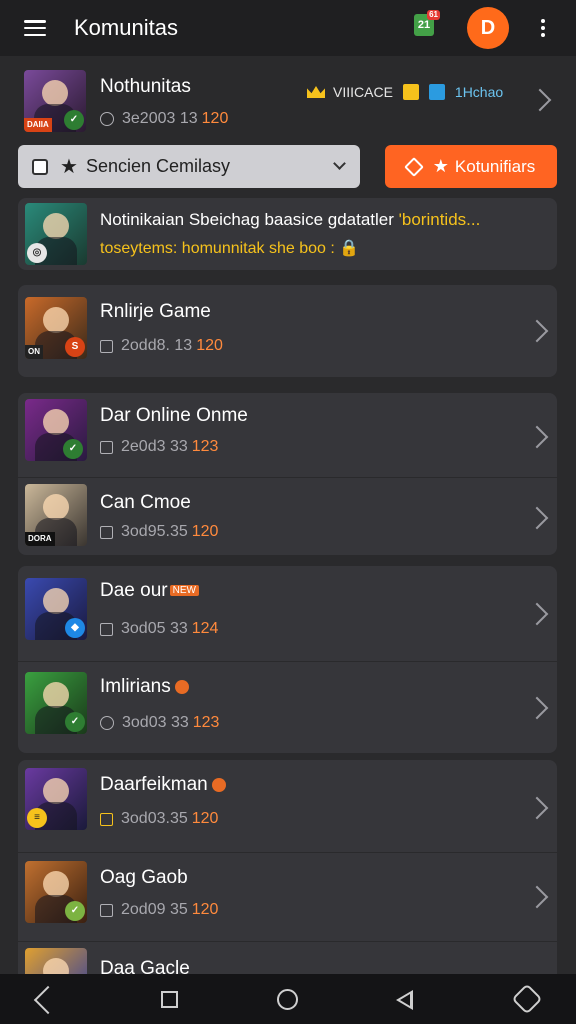 This screenshot has width=576, height=1024. I want to click on game-title: Oag Gaob, so click(144, 878).